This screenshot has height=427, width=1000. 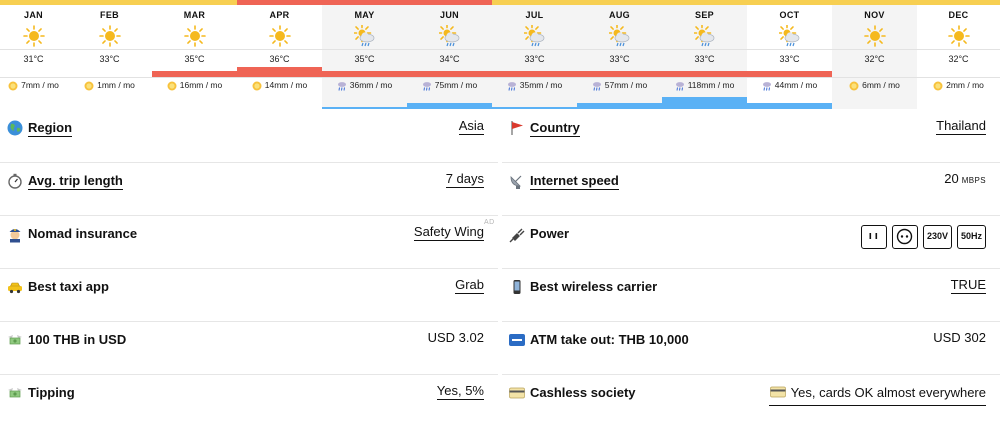 I want to click on month-rainfall: 16mm / mo, so click(x=194, y=85).